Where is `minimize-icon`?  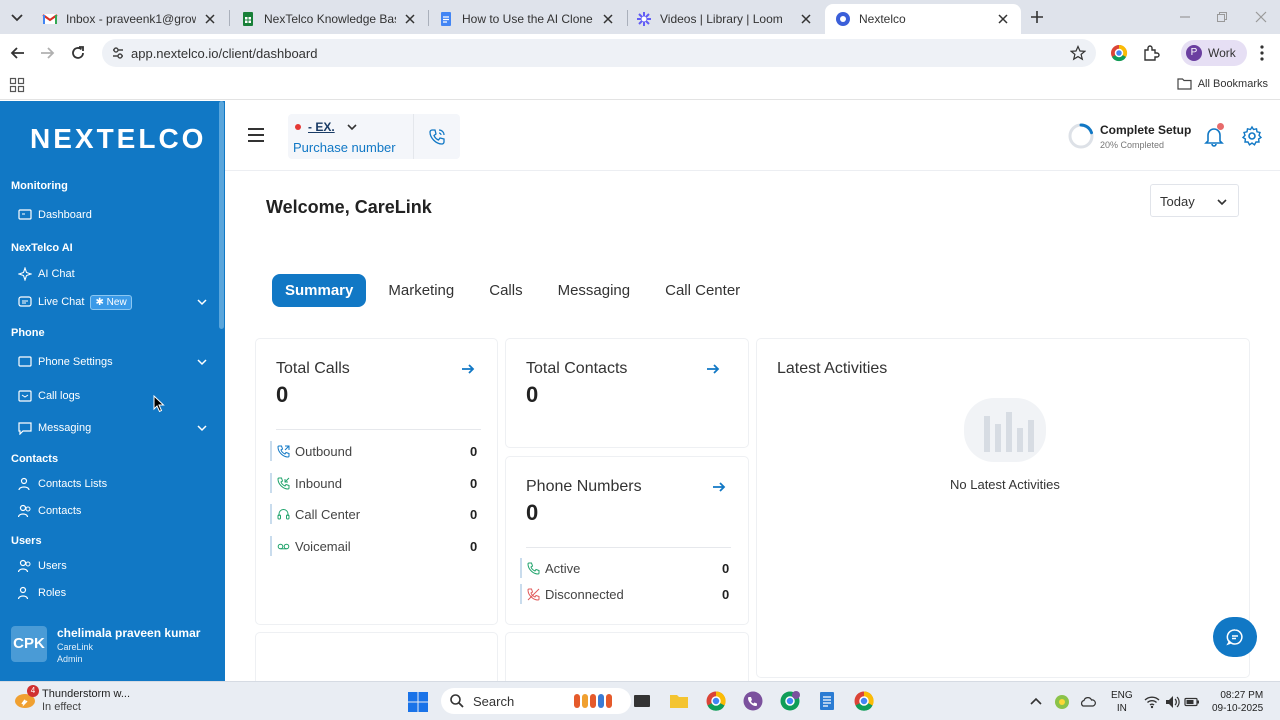
minimize-icon is located at coordinates (1185, 17).